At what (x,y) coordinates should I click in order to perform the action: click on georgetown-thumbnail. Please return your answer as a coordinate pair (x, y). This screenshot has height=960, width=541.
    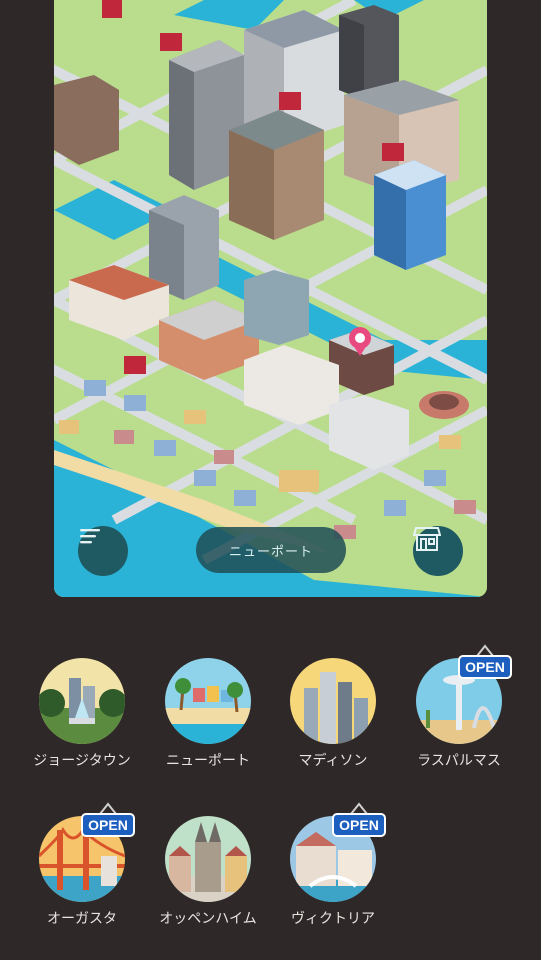
    Looking at the image, I should click on (82, 701).